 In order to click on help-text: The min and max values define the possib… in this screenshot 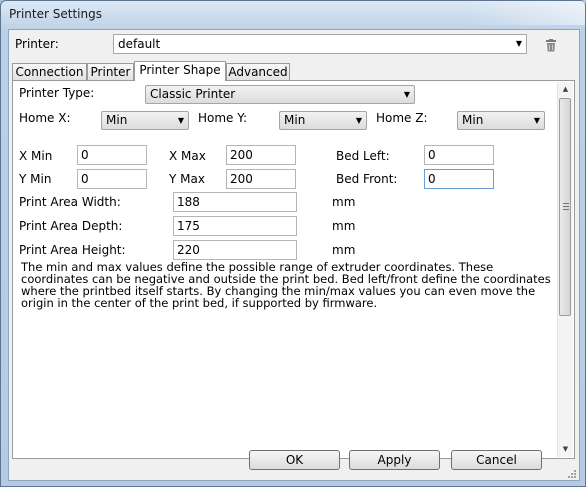, I will do `click(286, 285)`.